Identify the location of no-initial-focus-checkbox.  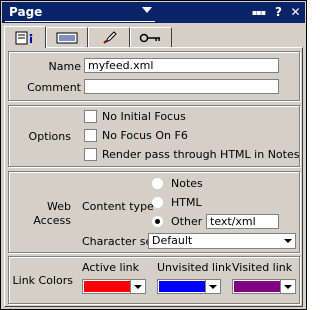
(90, 116).